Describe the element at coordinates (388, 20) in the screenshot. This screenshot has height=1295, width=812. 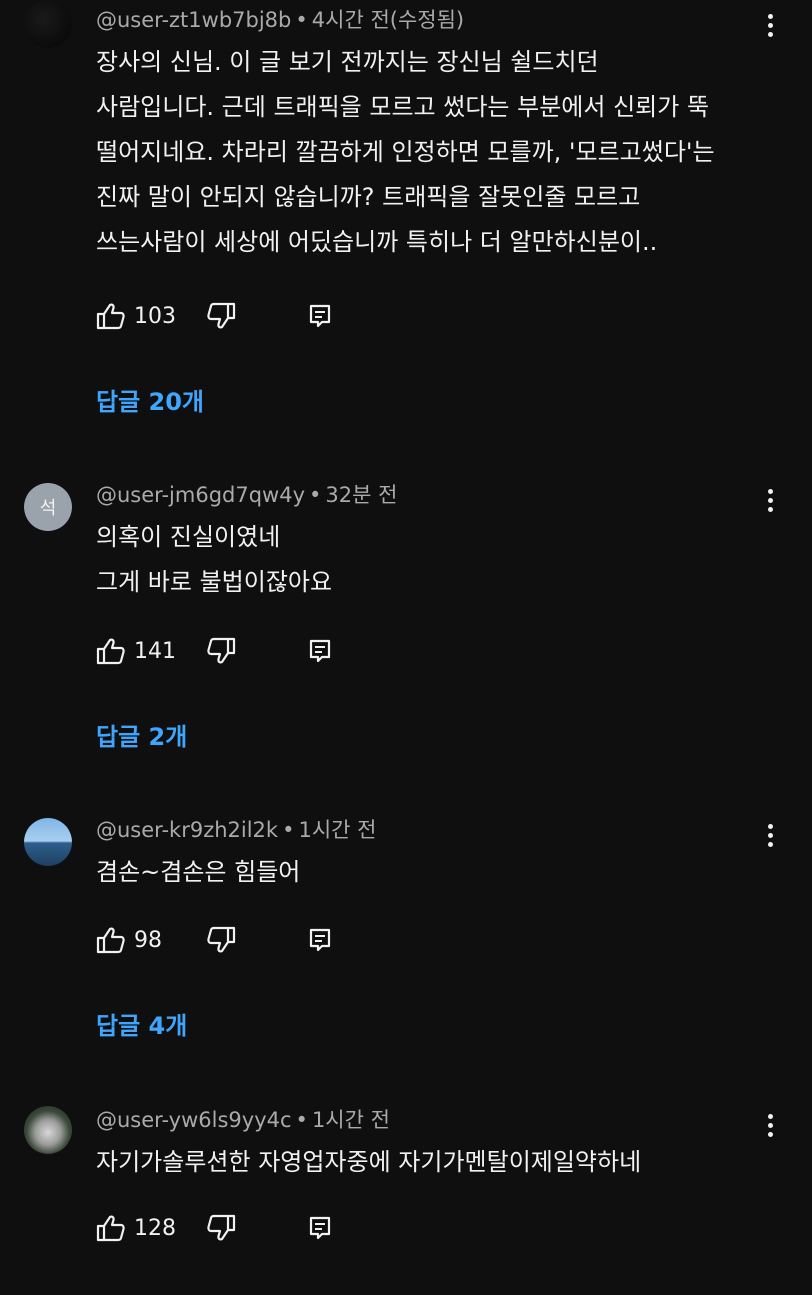
I see `comment-time: 4시간 전(수정됨)` at that location.